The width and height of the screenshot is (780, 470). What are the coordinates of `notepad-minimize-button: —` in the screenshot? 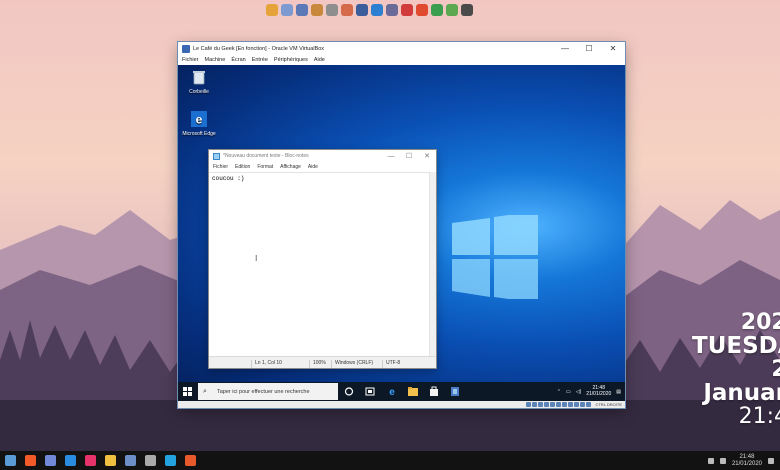 It's located at (391, 156).